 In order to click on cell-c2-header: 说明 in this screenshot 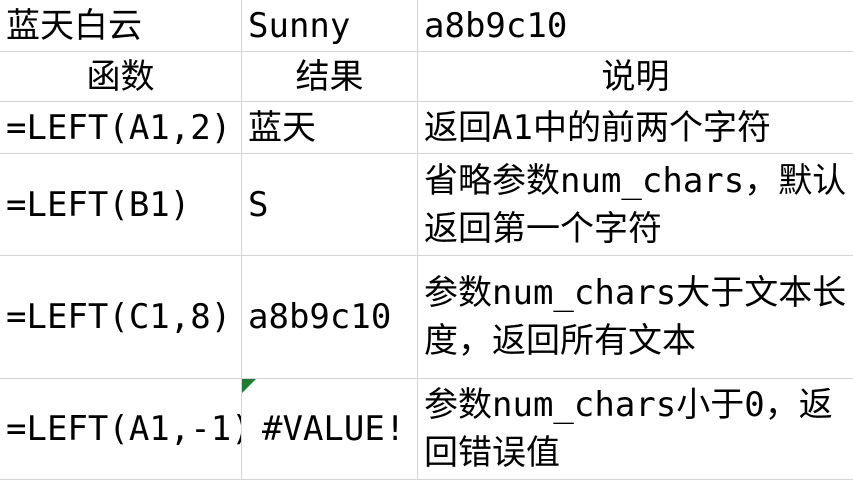, I will do `click(635, 77)`.